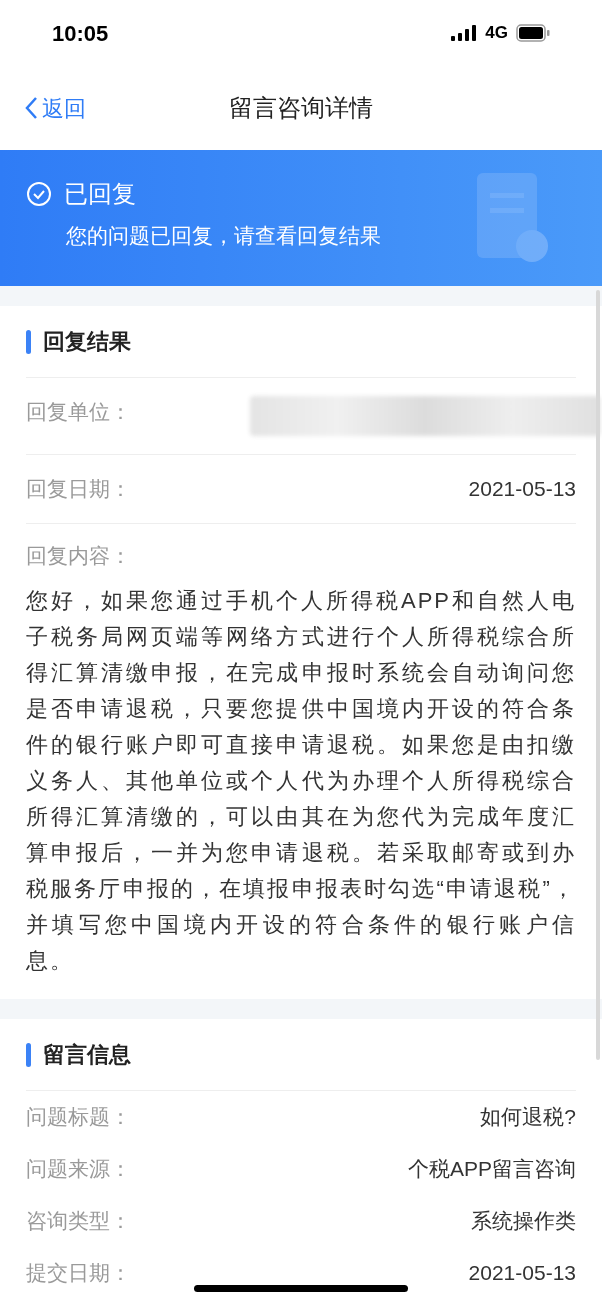 Image resolution: width=602 pixels, height=1304 pixels. Describe the element at coordinates (78, 1221) in the screenshot. I see `field-label: 咨询类型：` at that location.